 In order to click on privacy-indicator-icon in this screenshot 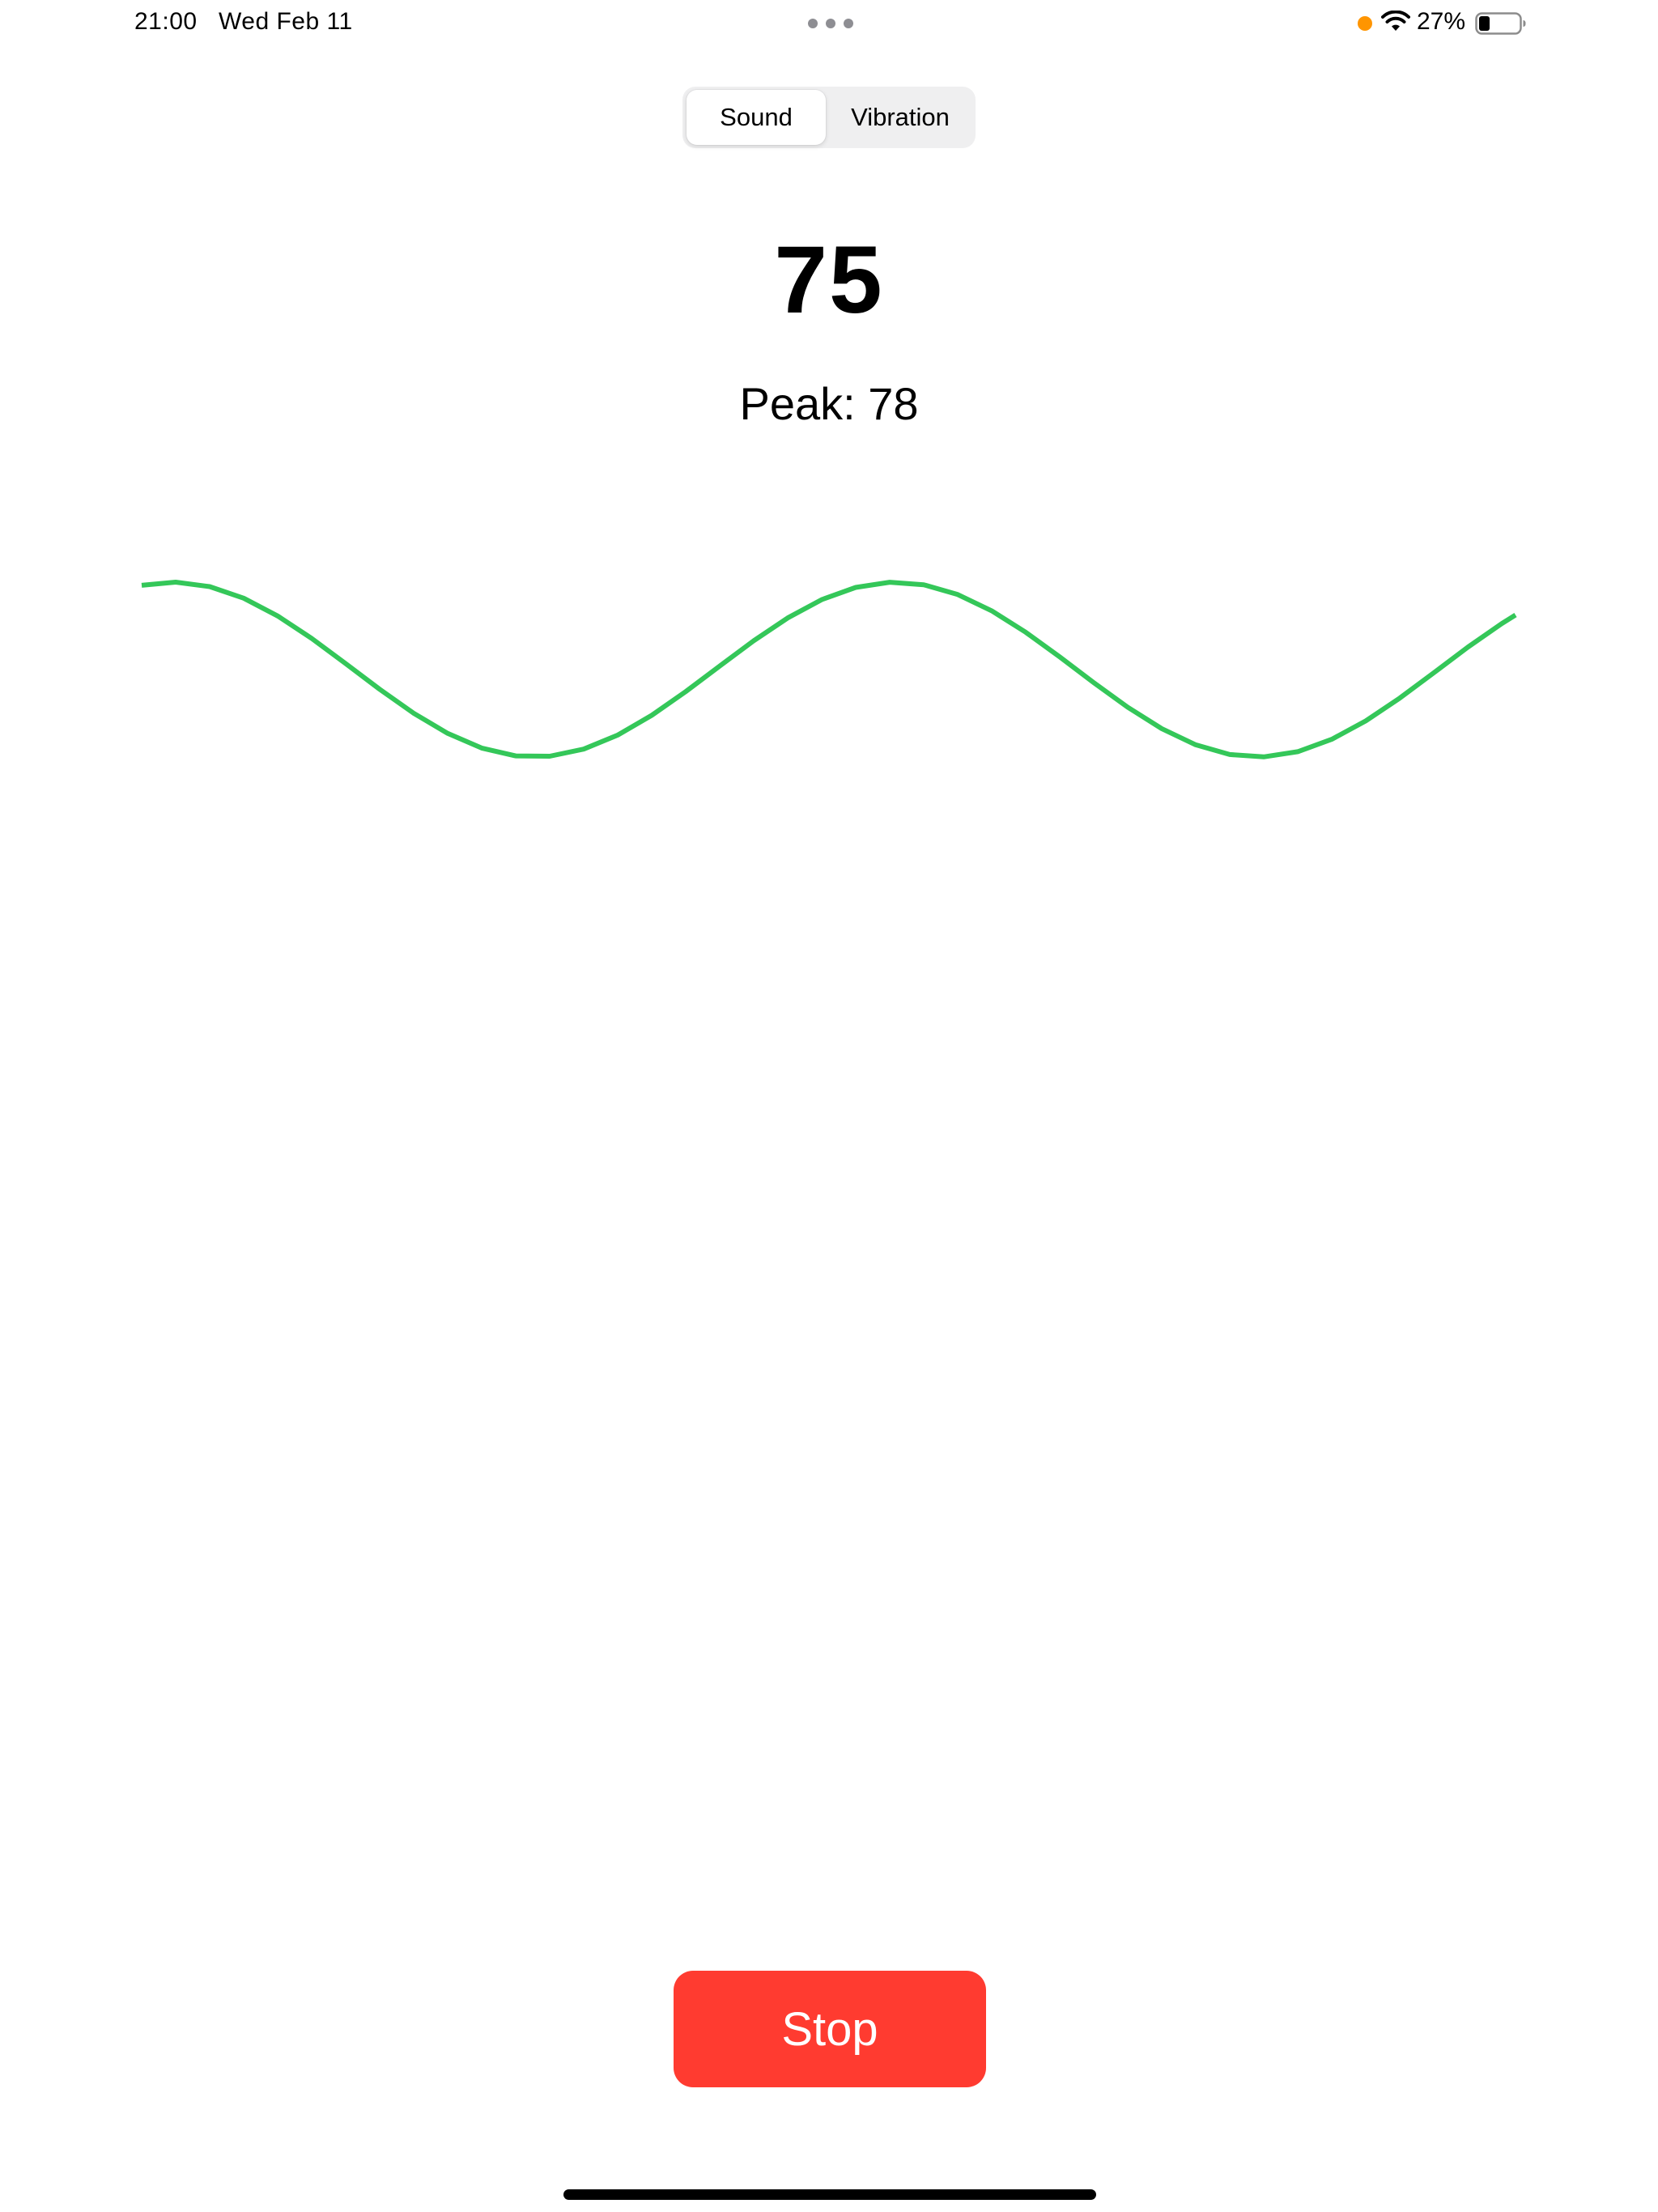, I will do `click(1365, 24)`.